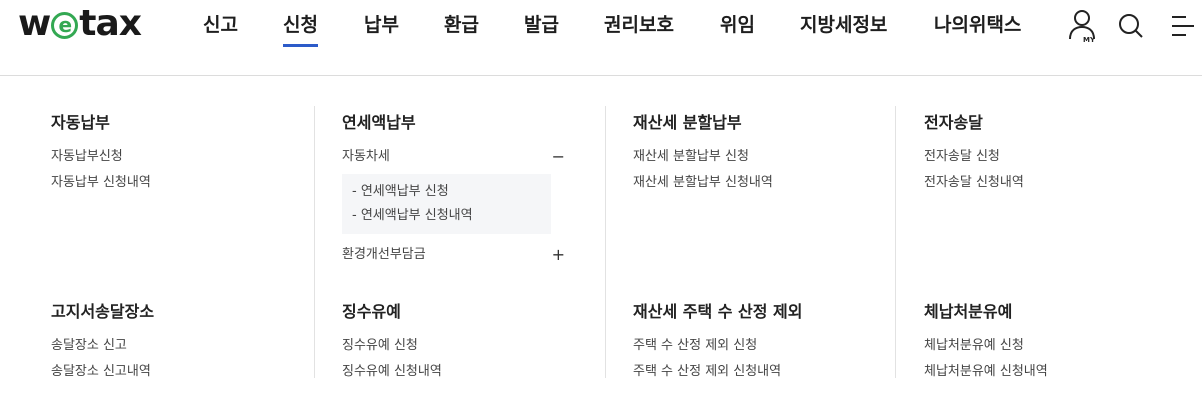 This screenshot has width=1202, height=406. What do you see at coordinates (366, 156) in the screenshot?
I see `toggle-label: 자동차세` at bounding box center [366, 156].